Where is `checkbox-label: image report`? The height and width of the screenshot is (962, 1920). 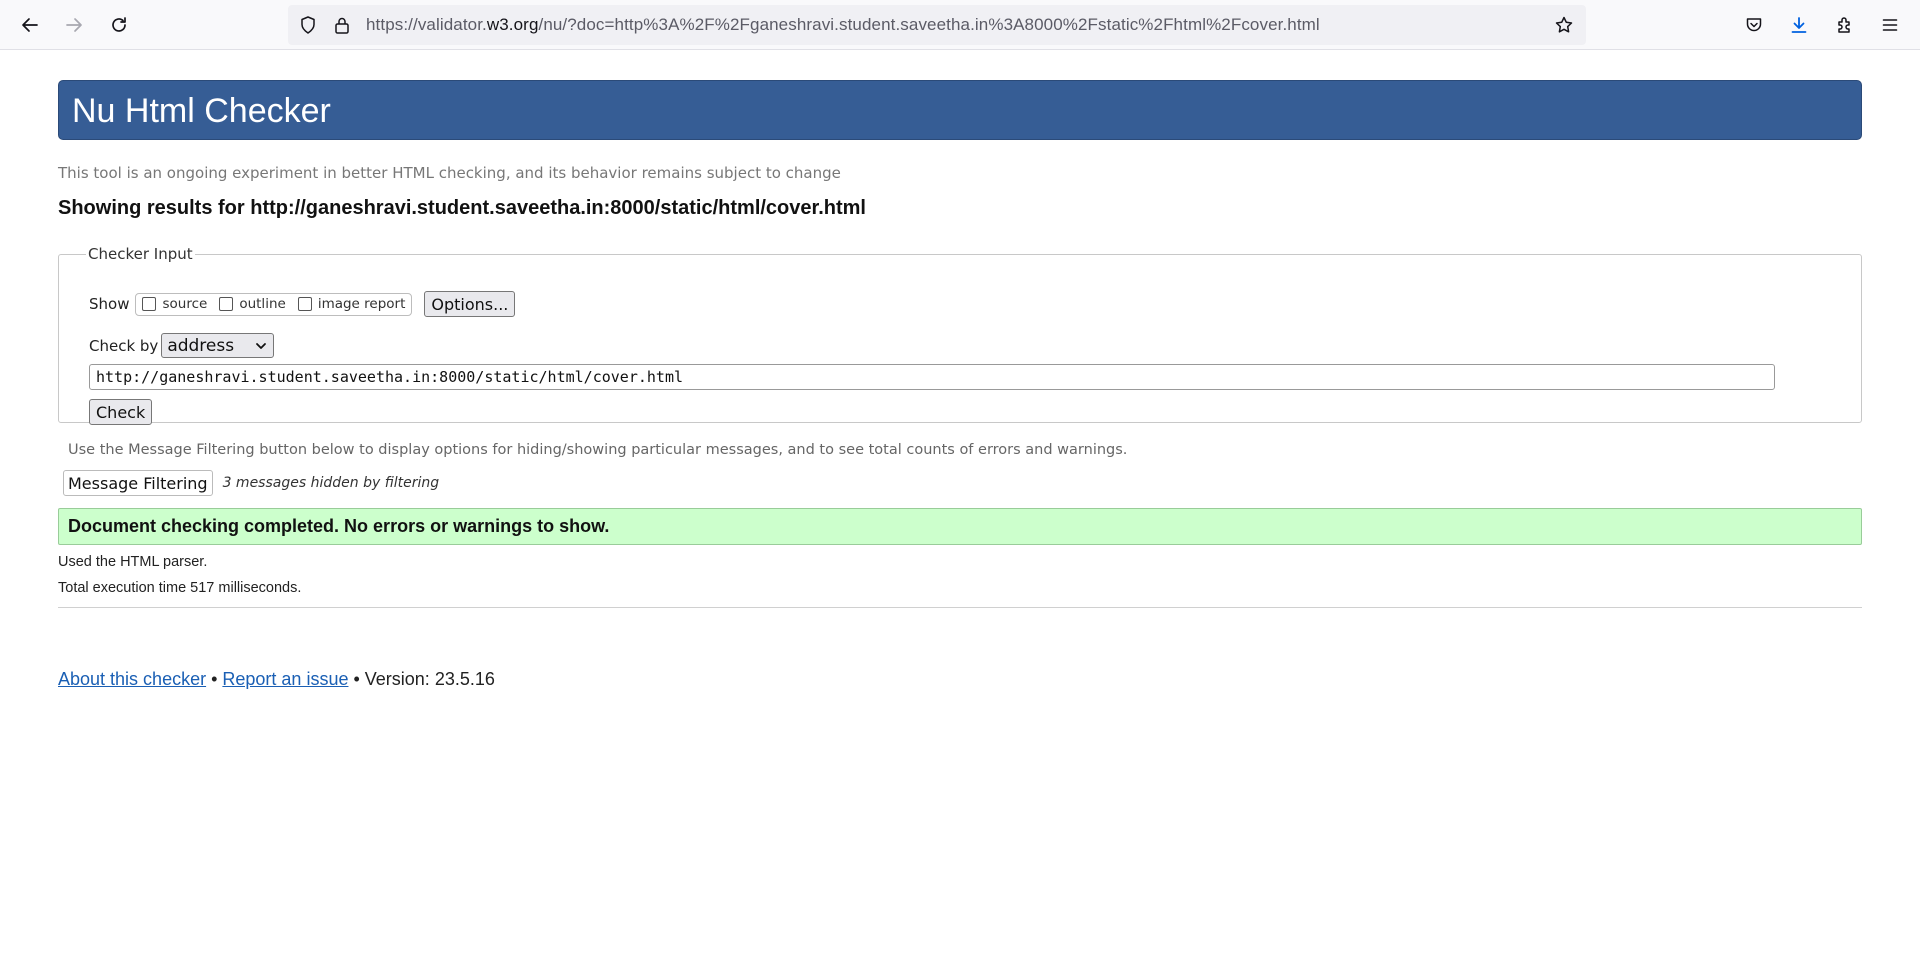
checkbox-label: image report is located at coordinates (361, 304).